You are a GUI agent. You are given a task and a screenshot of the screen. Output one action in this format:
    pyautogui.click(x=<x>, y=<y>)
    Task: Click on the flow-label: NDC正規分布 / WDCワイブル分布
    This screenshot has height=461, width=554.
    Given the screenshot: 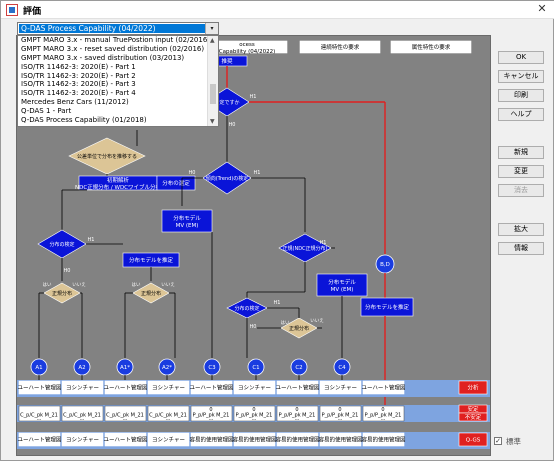 What is the action you would take?
    pyautogui.click(x=118, y=187)
    